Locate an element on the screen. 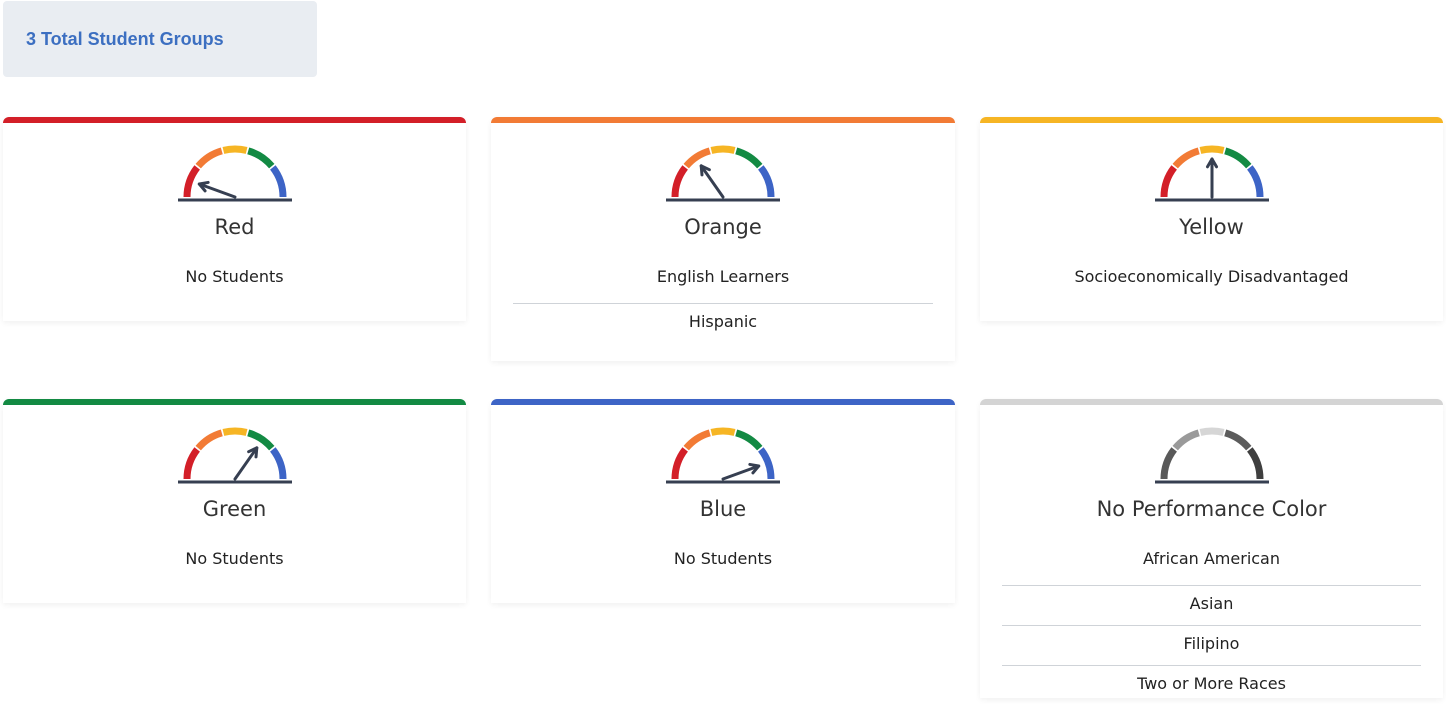  gauge-green-icon is located at coordinates (234, 455).